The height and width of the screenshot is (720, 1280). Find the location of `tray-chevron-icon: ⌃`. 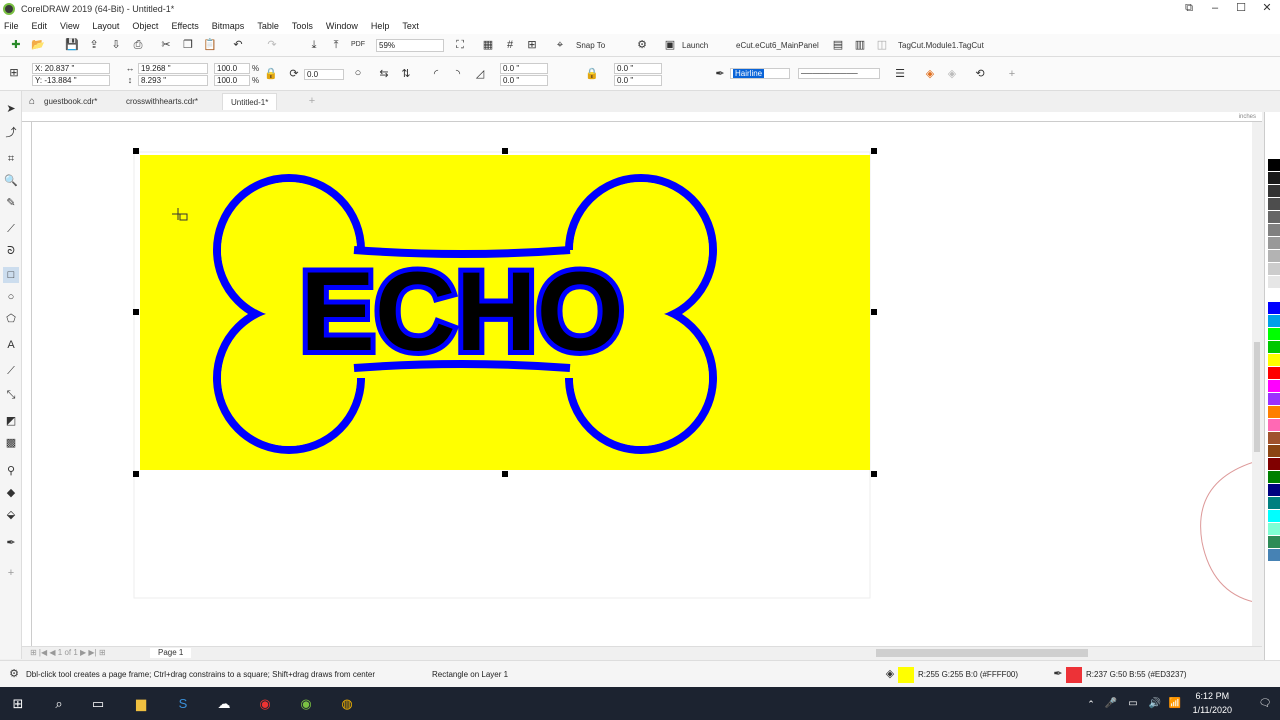

tray-chevron-icon: ⌃ is located at coordinates (1091, 704).